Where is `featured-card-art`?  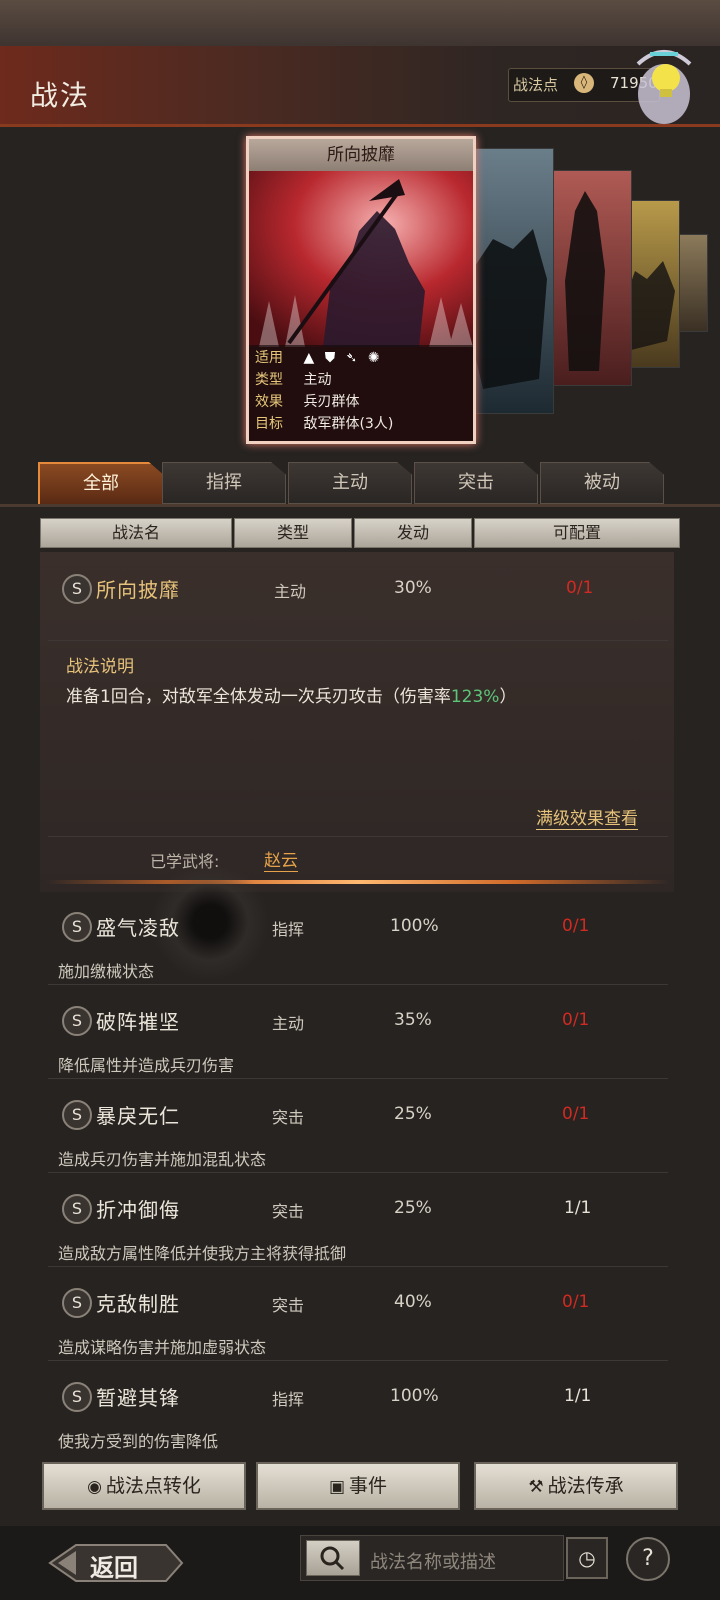 featured-card-art is located at coordinates (361, 259).